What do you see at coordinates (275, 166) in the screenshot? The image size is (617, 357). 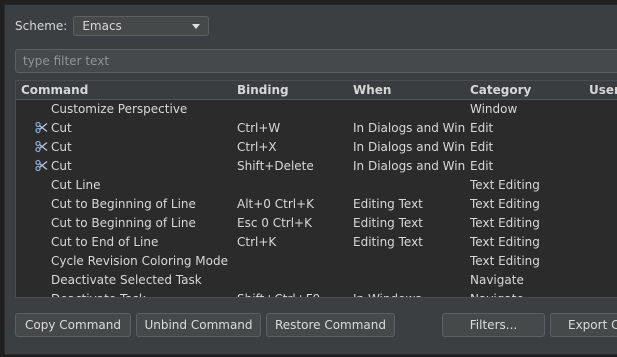 I see `cell-binding: Shift+Delete` at bounding box center [275, 166].